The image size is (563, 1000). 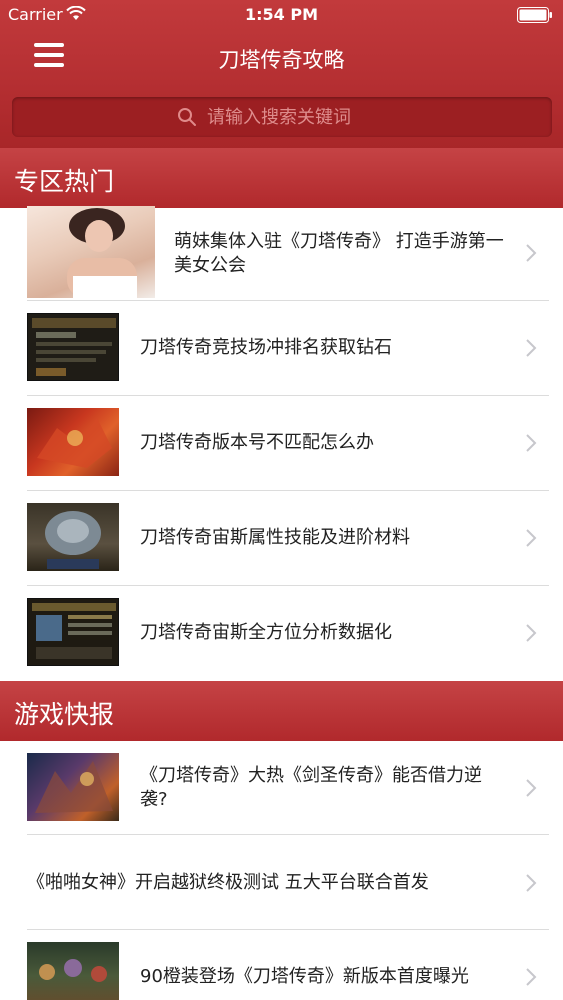 I want to click on list-item: 刀塔传奇宙斯全方位分析数据化, so click(x=281, y=633).